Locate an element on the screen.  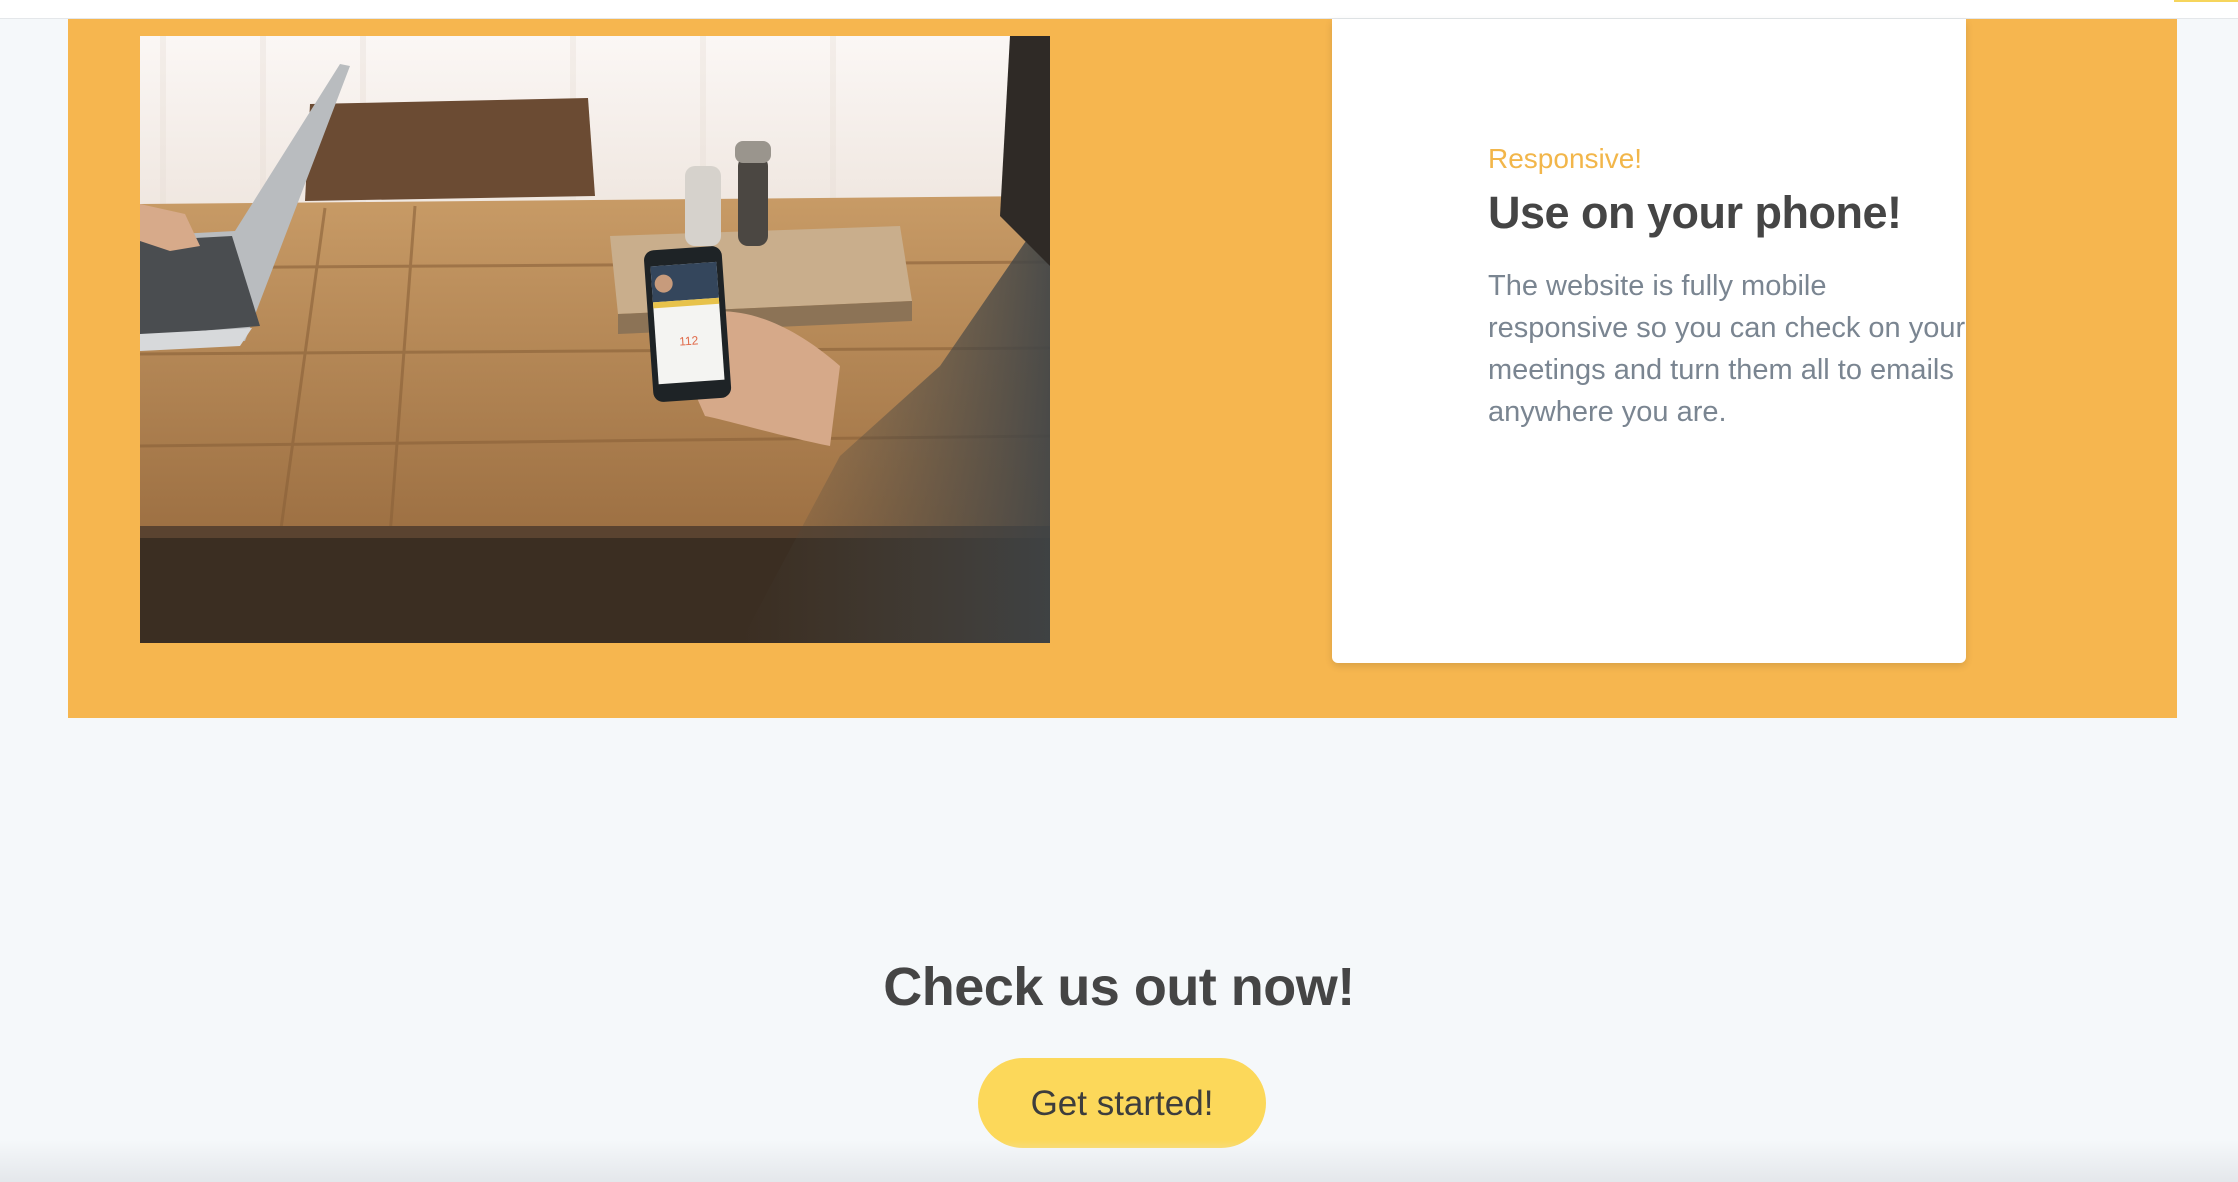
top-nav-bar is located at coordinates (1119, 9).